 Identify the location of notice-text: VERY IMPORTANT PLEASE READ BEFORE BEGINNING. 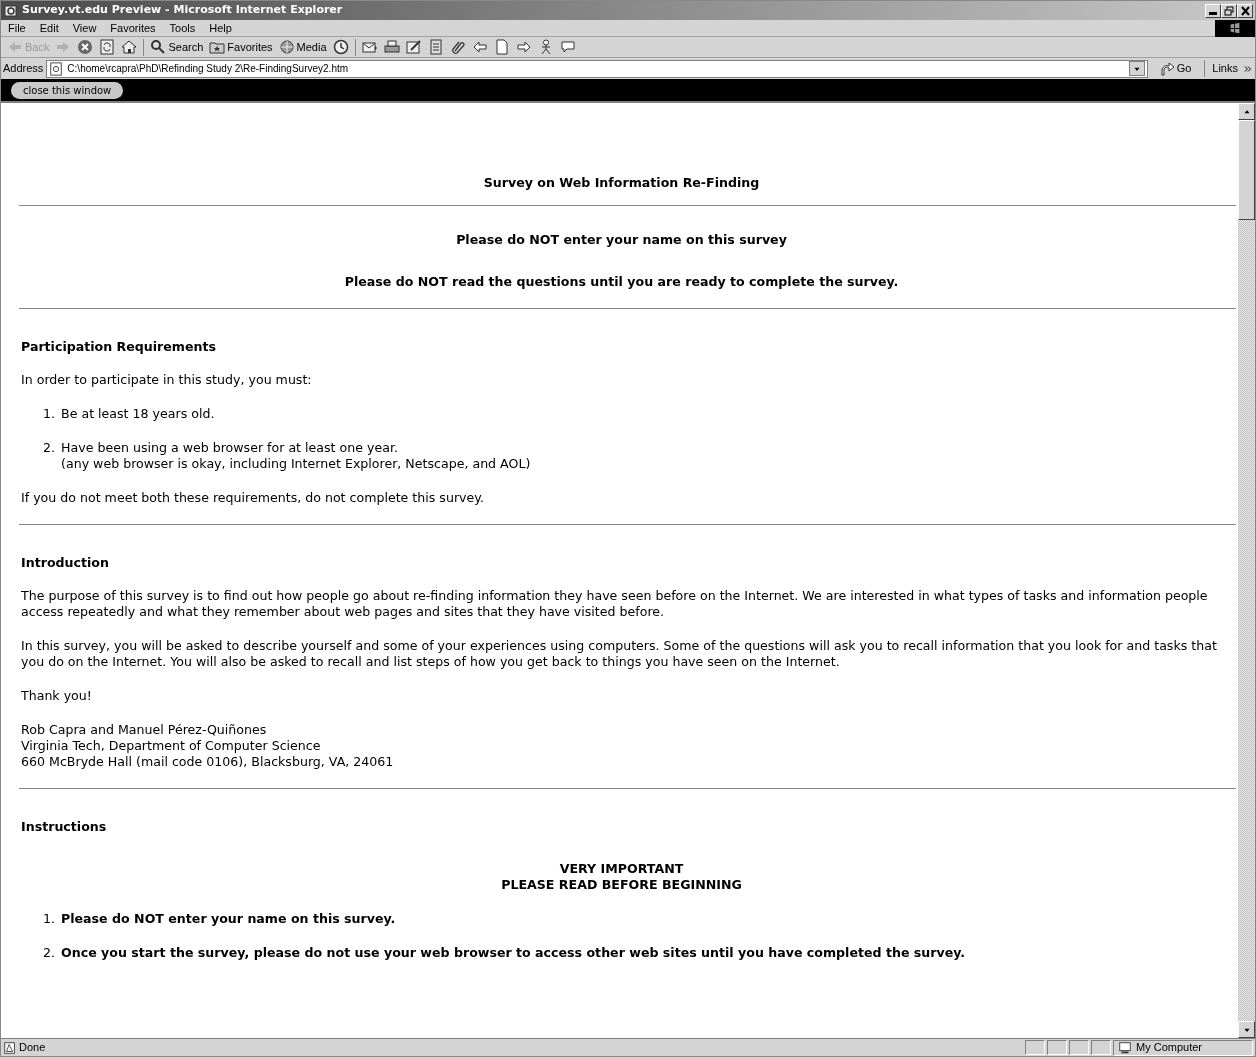
(621, 877).